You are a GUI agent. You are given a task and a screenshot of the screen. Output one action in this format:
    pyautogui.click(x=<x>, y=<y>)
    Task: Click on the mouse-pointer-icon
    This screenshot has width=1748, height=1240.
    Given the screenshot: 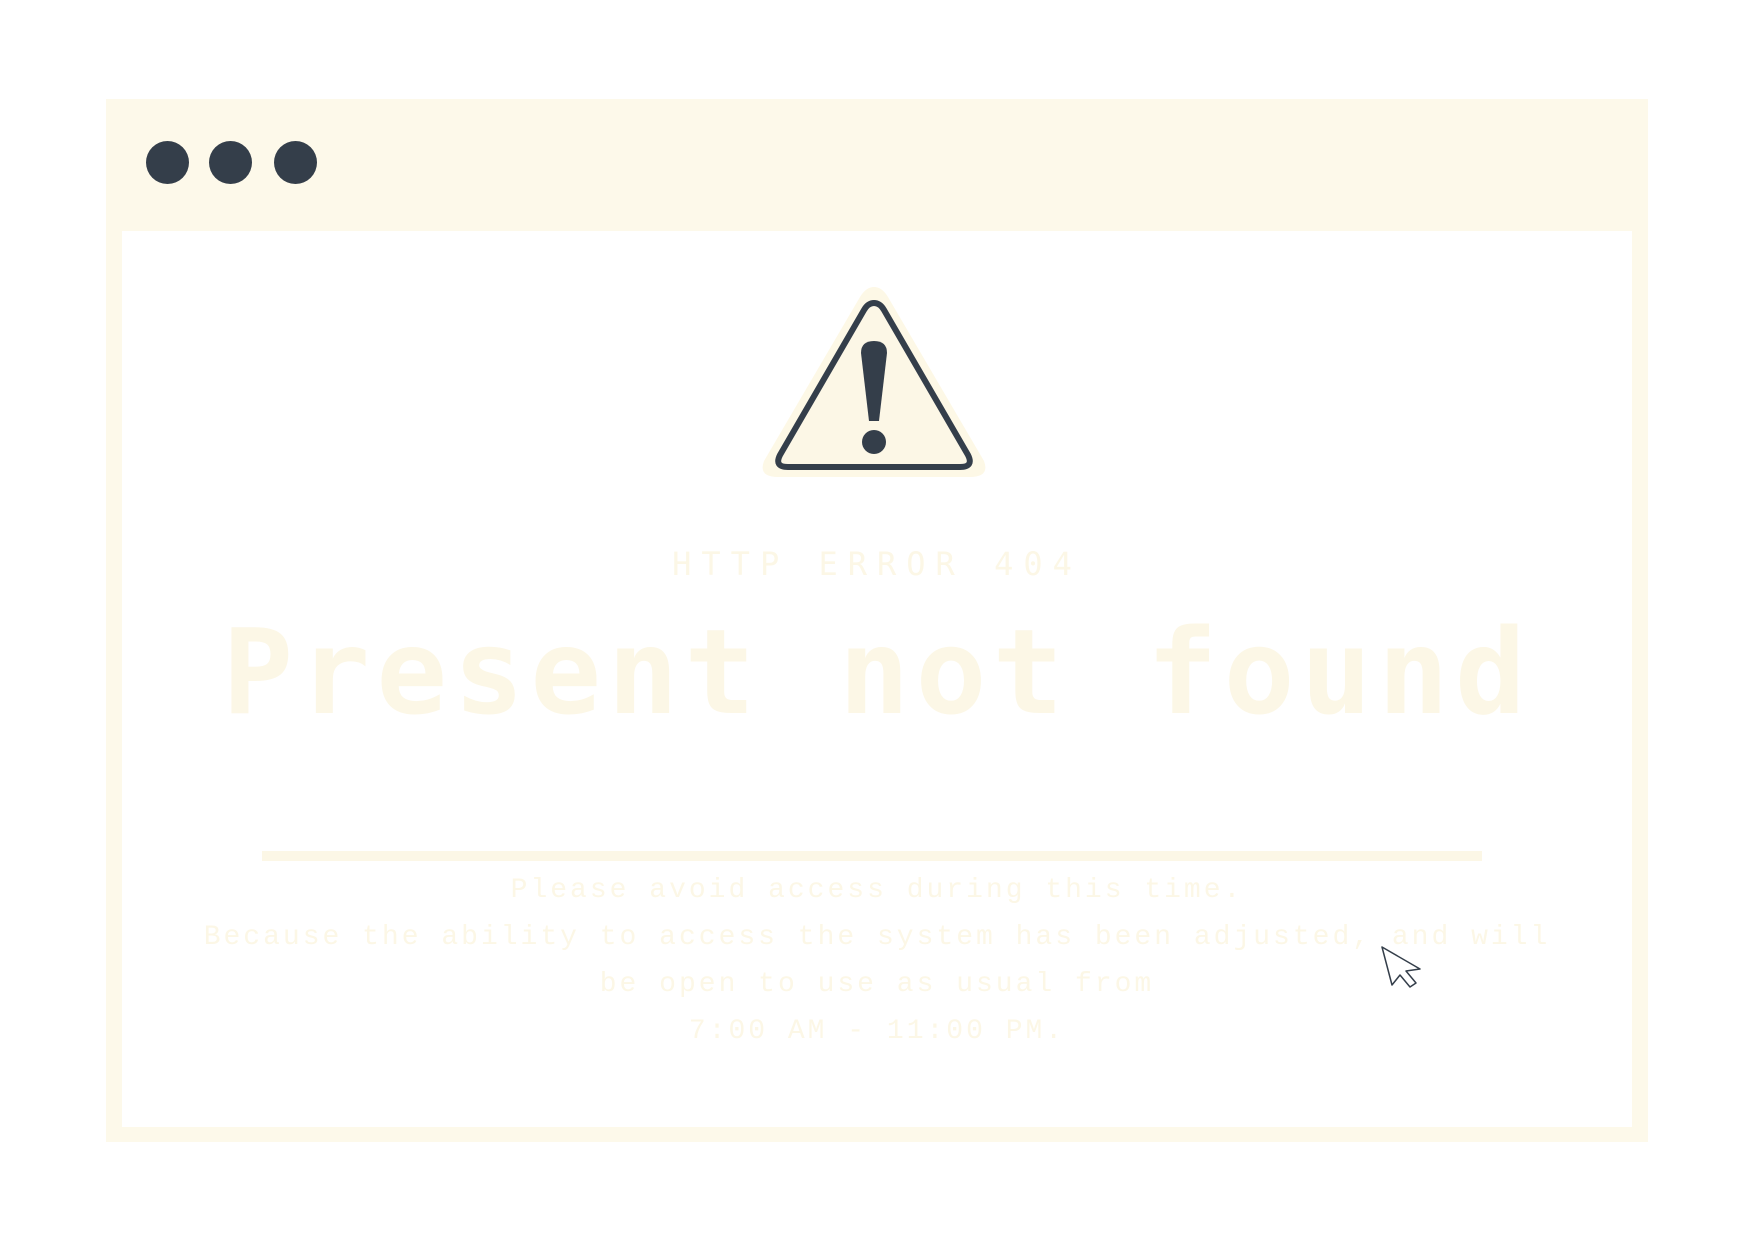 What is the action you would take?
    pyautogui.click(x=1401, y=967)
    